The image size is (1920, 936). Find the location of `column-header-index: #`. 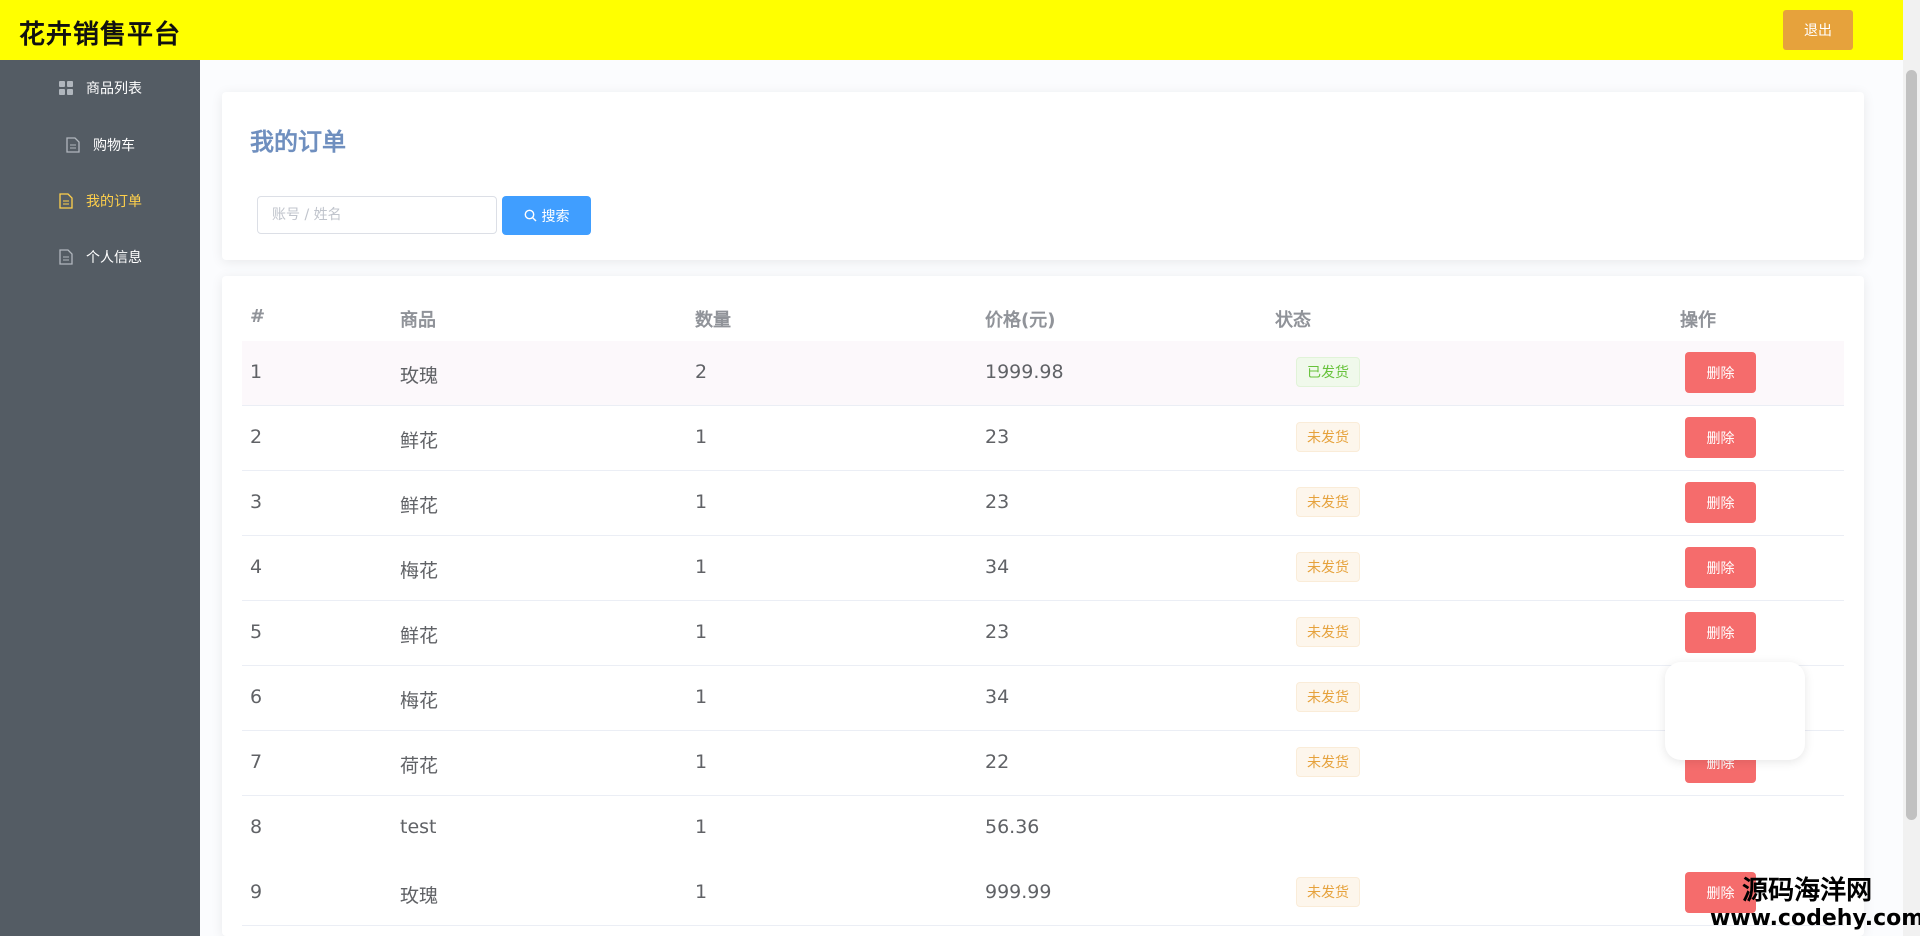

column-header-index: # is located at coordinates (258, 316).